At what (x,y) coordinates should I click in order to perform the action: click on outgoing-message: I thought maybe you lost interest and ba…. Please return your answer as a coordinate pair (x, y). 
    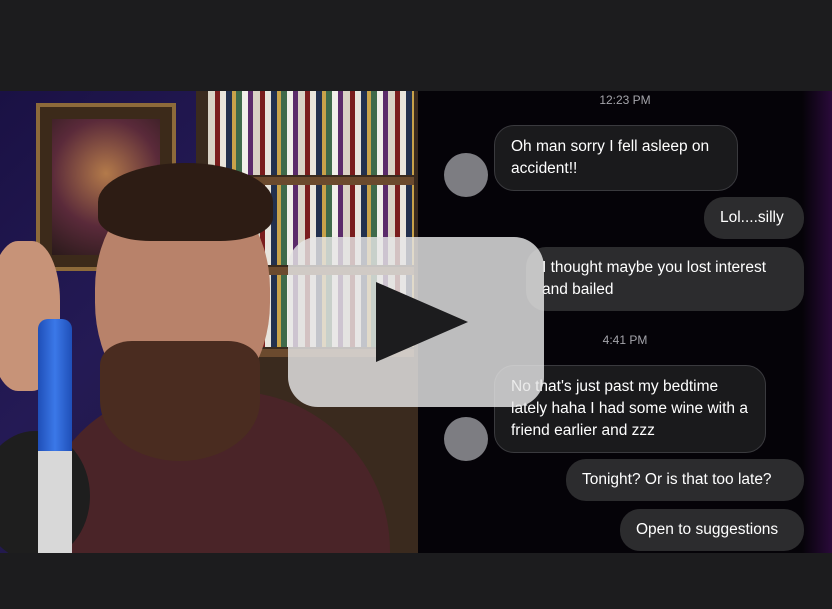
    Looking at the image, I should click on (665, 279).